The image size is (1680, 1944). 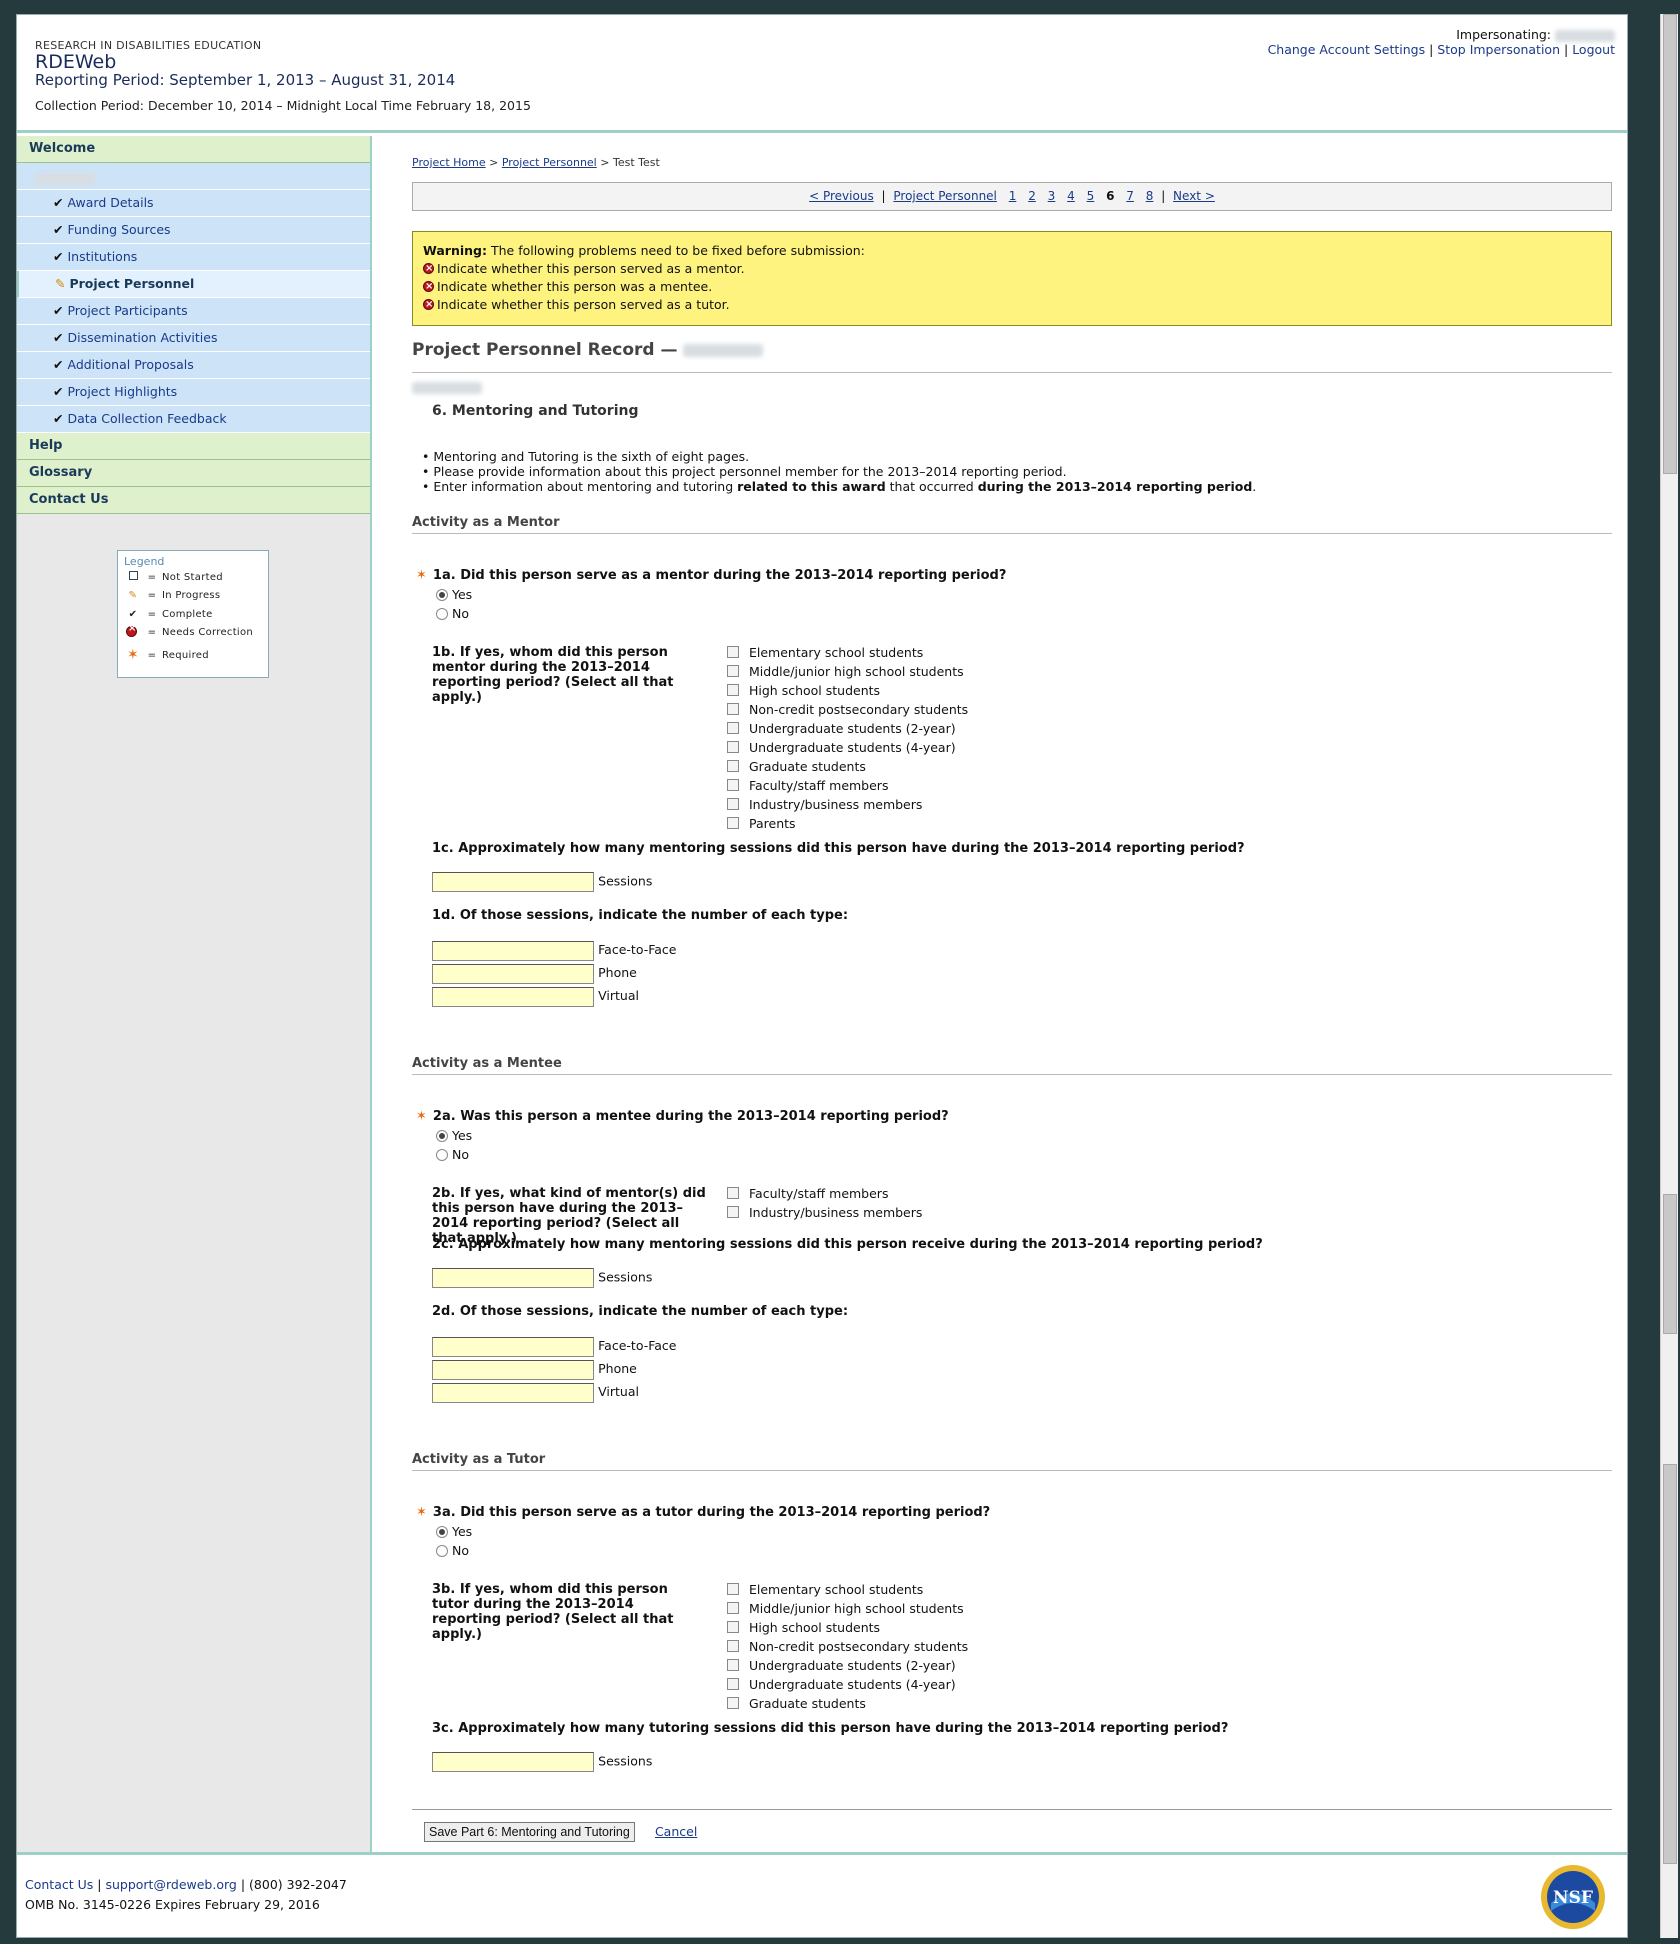 I want to click on q1d-virtual-input, so click(x=513, y=996).